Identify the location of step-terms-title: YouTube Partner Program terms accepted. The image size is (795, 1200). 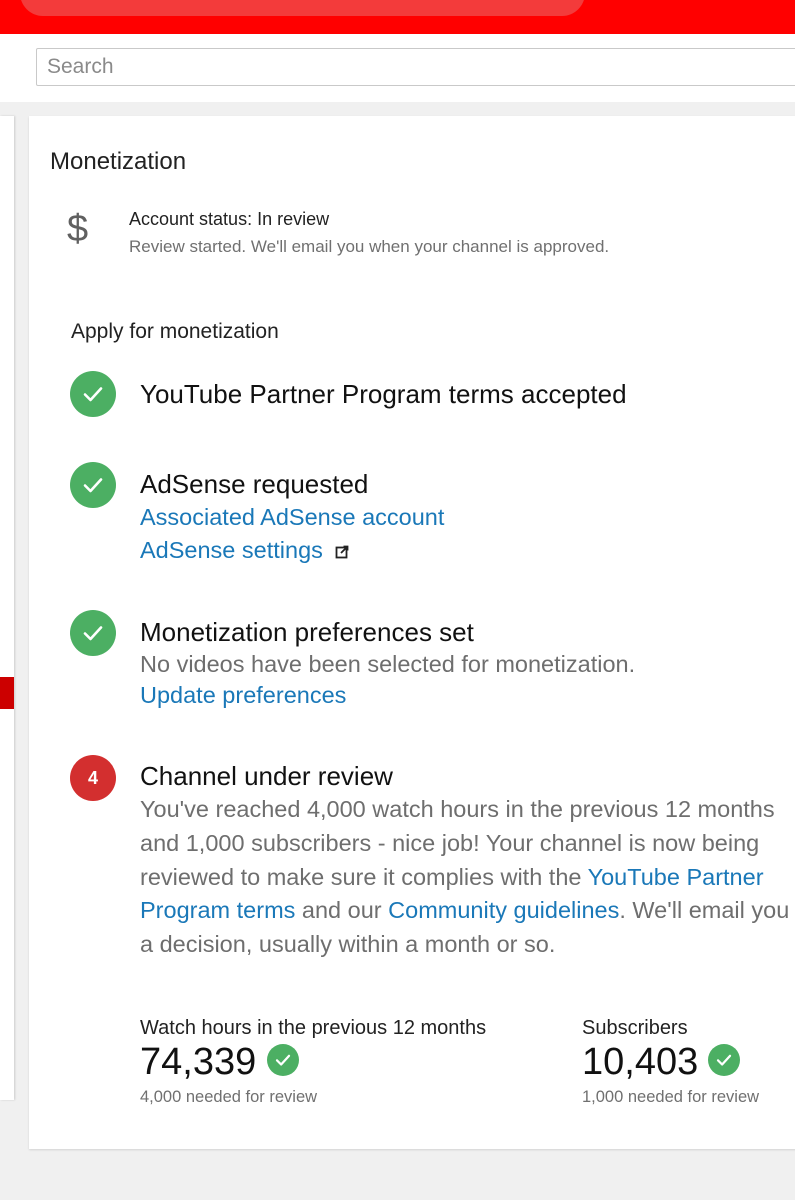
(383, 394).